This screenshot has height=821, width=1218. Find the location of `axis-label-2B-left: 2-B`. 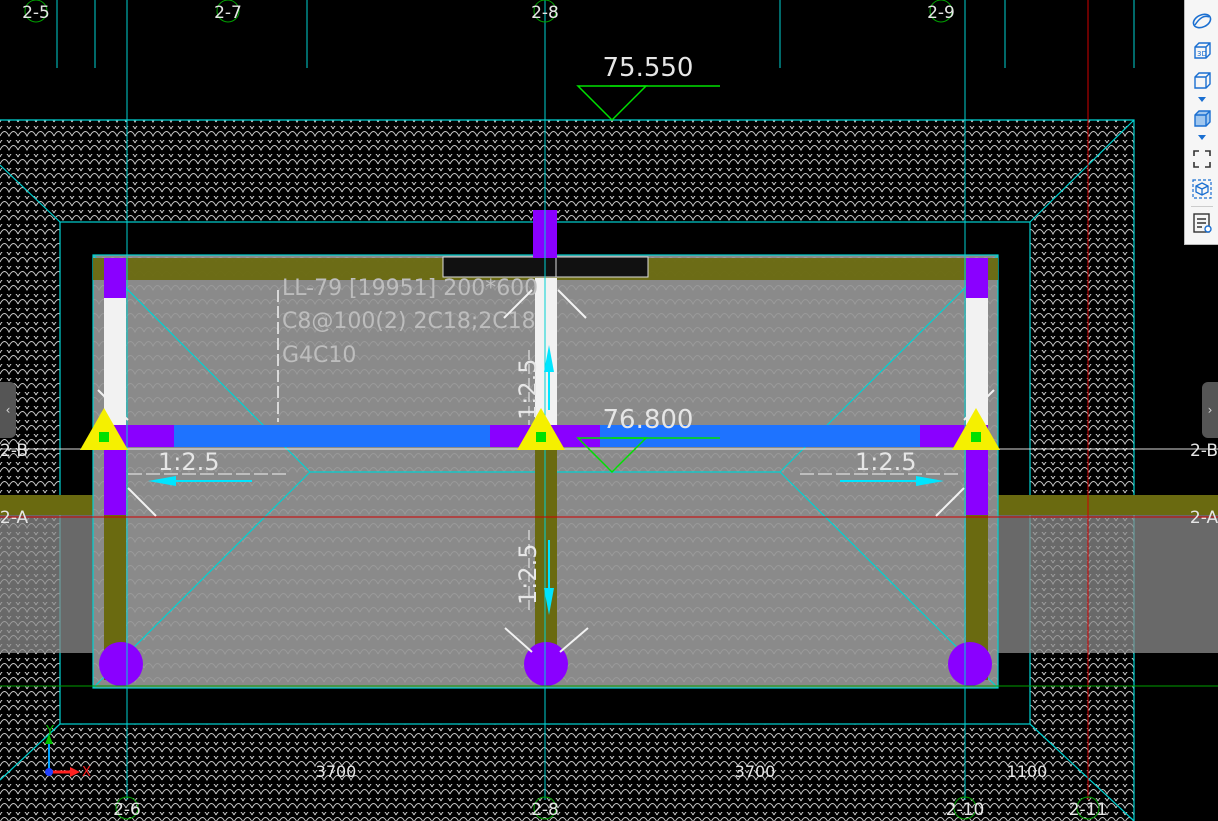

axis-label-2B-left: 2-B is located at coordinates (14, 451).